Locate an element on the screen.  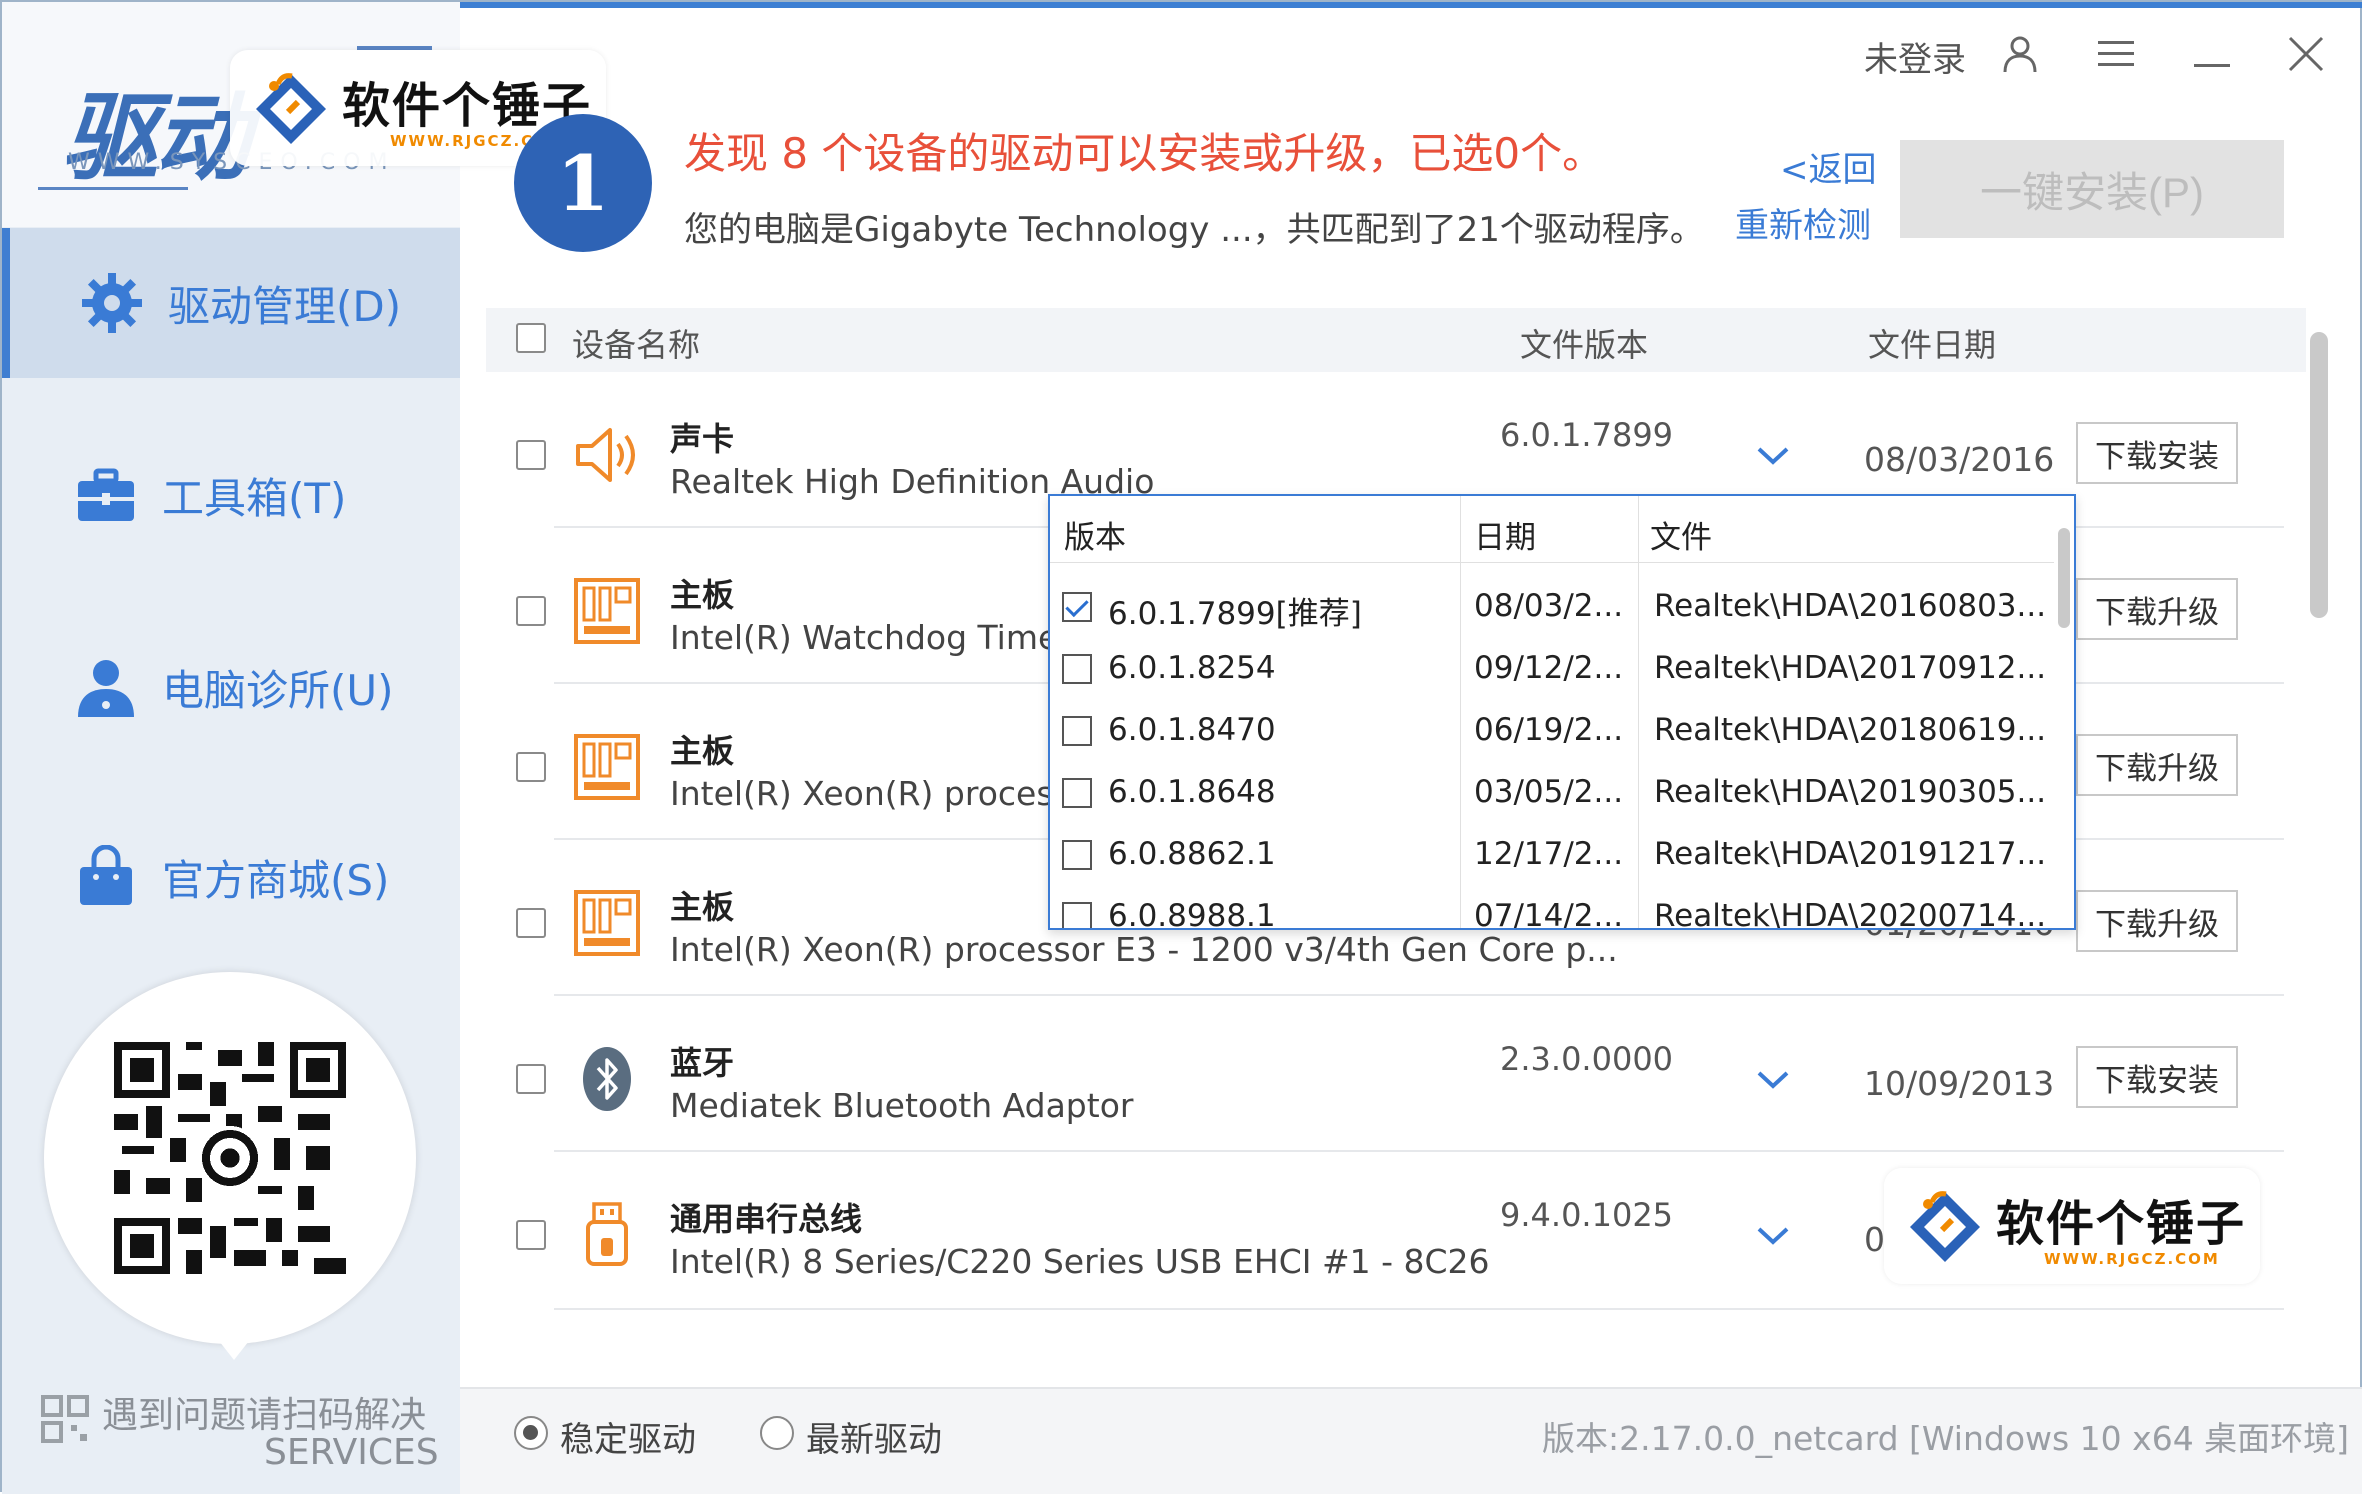
table-header is located at coordinates (1396, 340).